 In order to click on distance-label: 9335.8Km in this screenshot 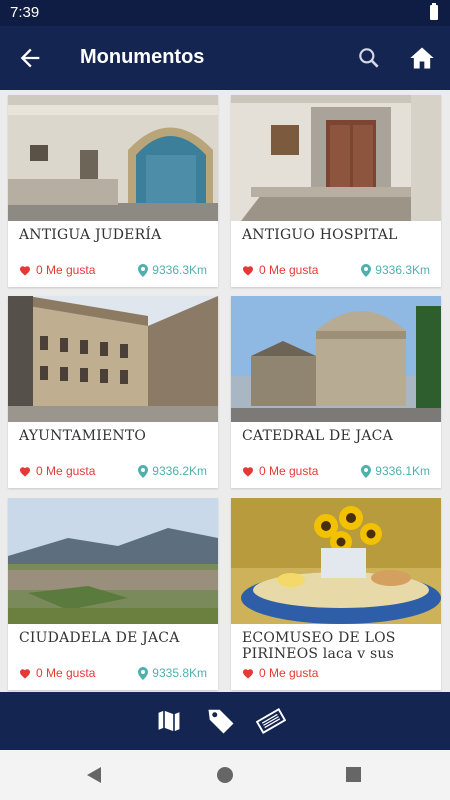, I will do `click(179, 673)`.